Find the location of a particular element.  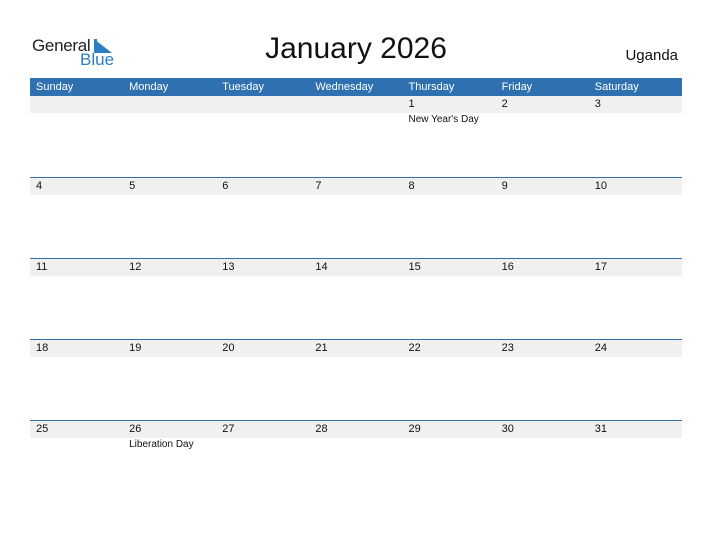

day-number: 25 is located at coordinates (42, 429).